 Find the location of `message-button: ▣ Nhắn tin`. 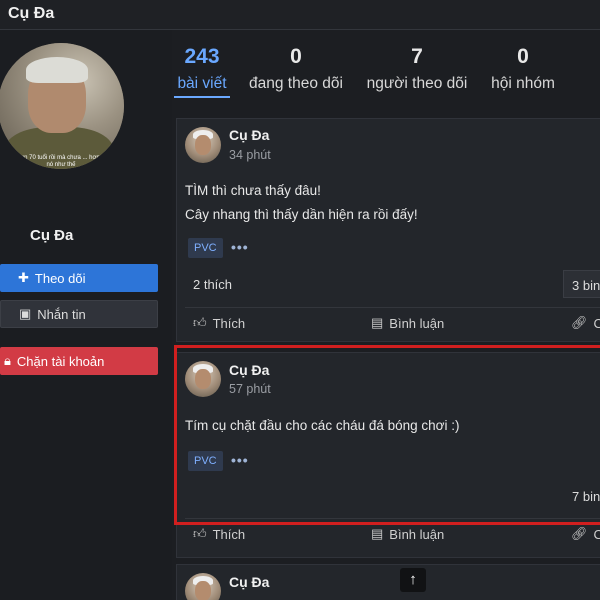

message-button: ▣ Nhắn tin is located at coordinates (79, 314).